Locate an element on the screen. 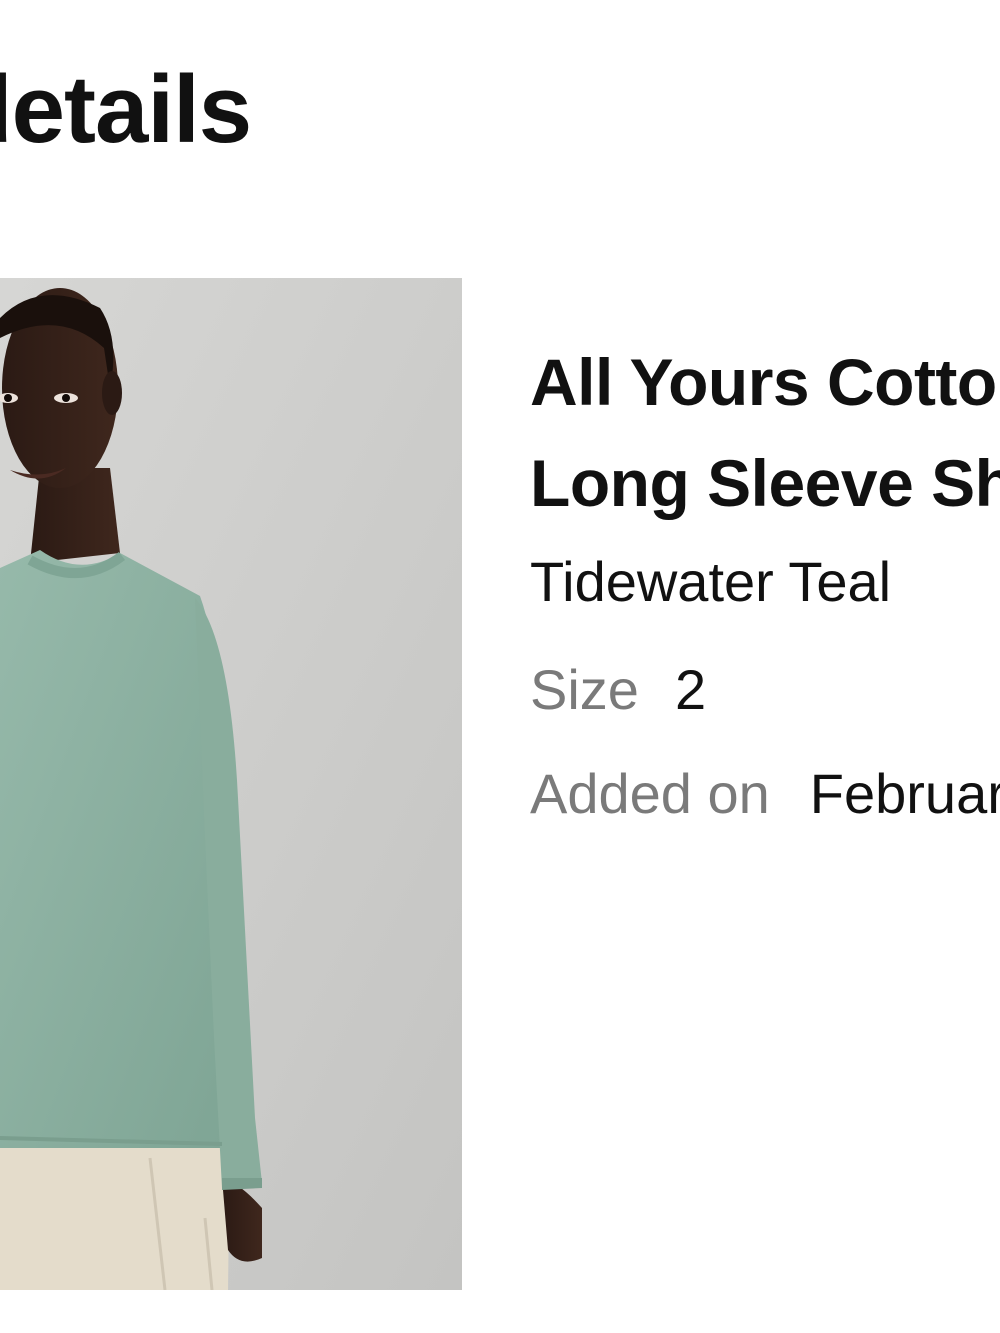 The image size is (1000, 1333). product-name: All Yours Cotton Long Sleeve Shirt is located at coordinates (765, 433).